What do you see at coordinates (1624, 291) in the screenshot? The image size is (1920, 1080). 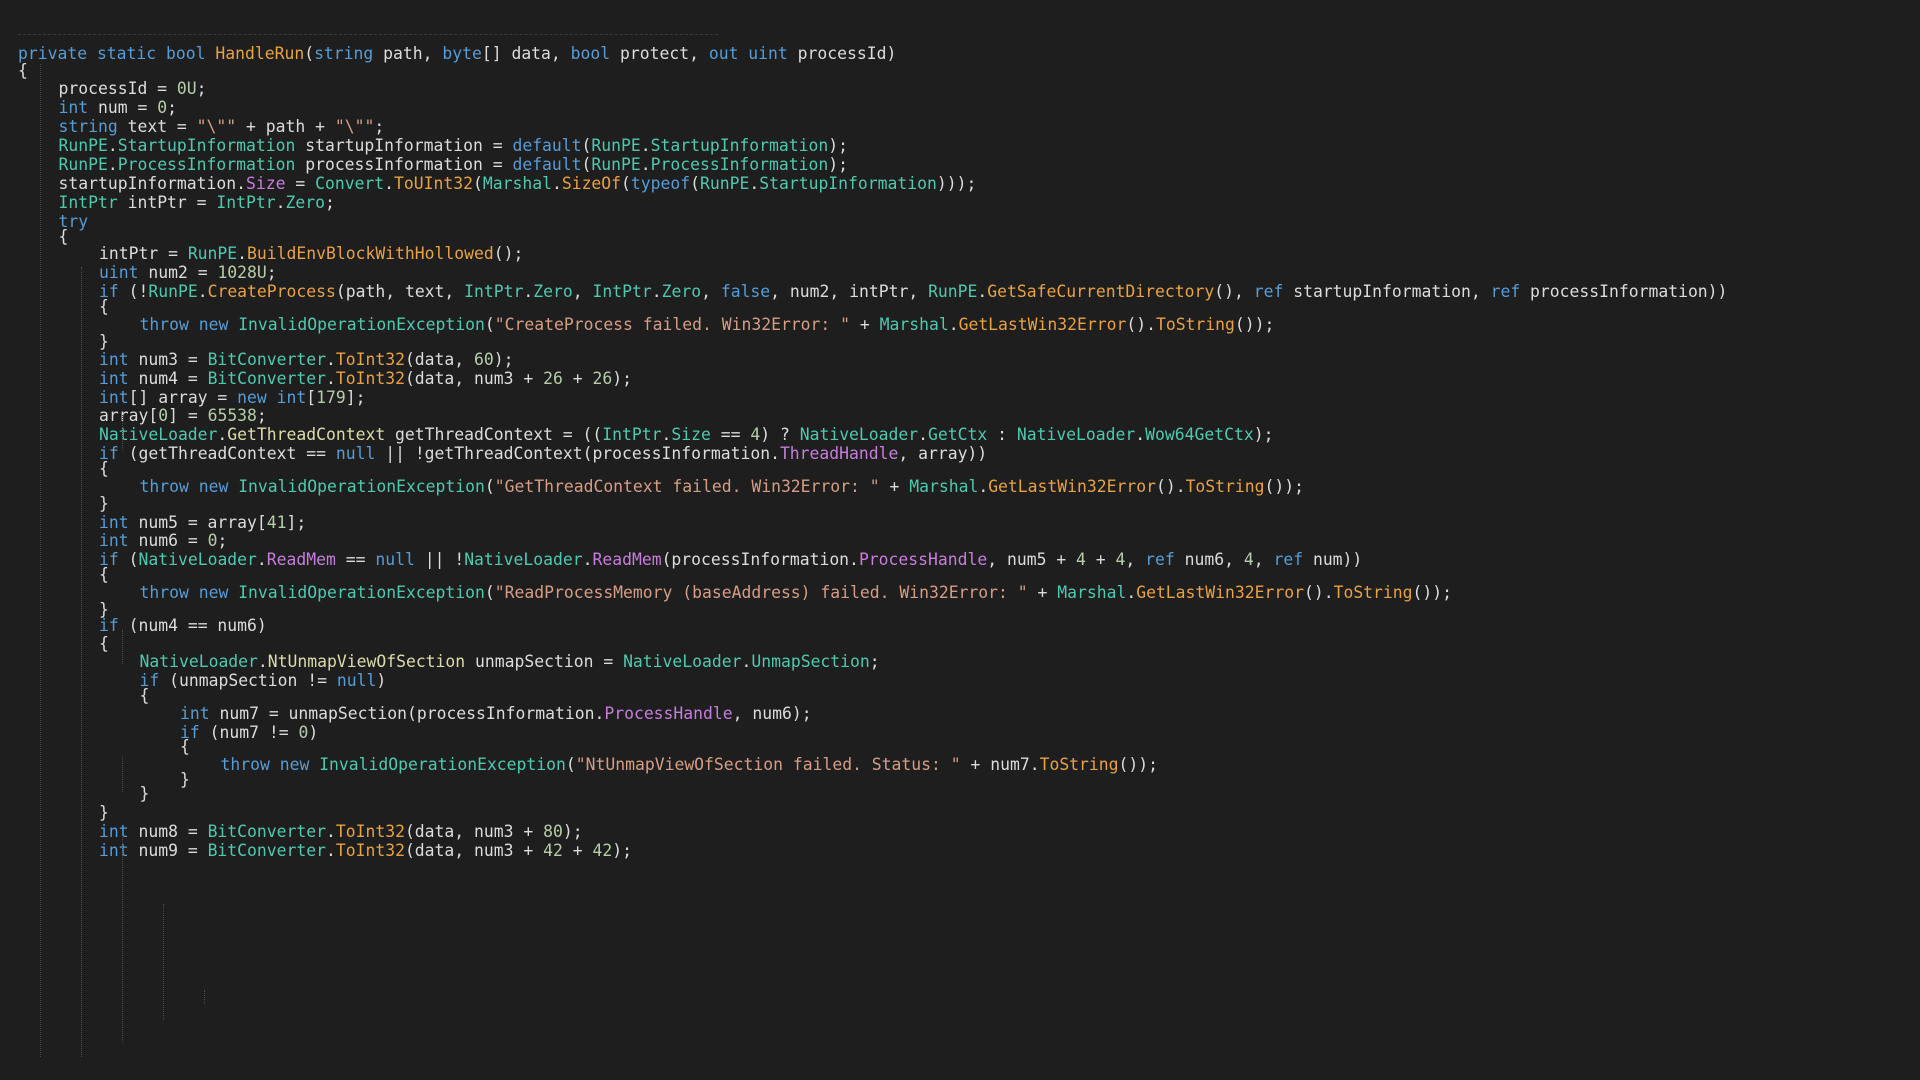 I see `code-token: processInformation))` at bounding box center [1624, 291].